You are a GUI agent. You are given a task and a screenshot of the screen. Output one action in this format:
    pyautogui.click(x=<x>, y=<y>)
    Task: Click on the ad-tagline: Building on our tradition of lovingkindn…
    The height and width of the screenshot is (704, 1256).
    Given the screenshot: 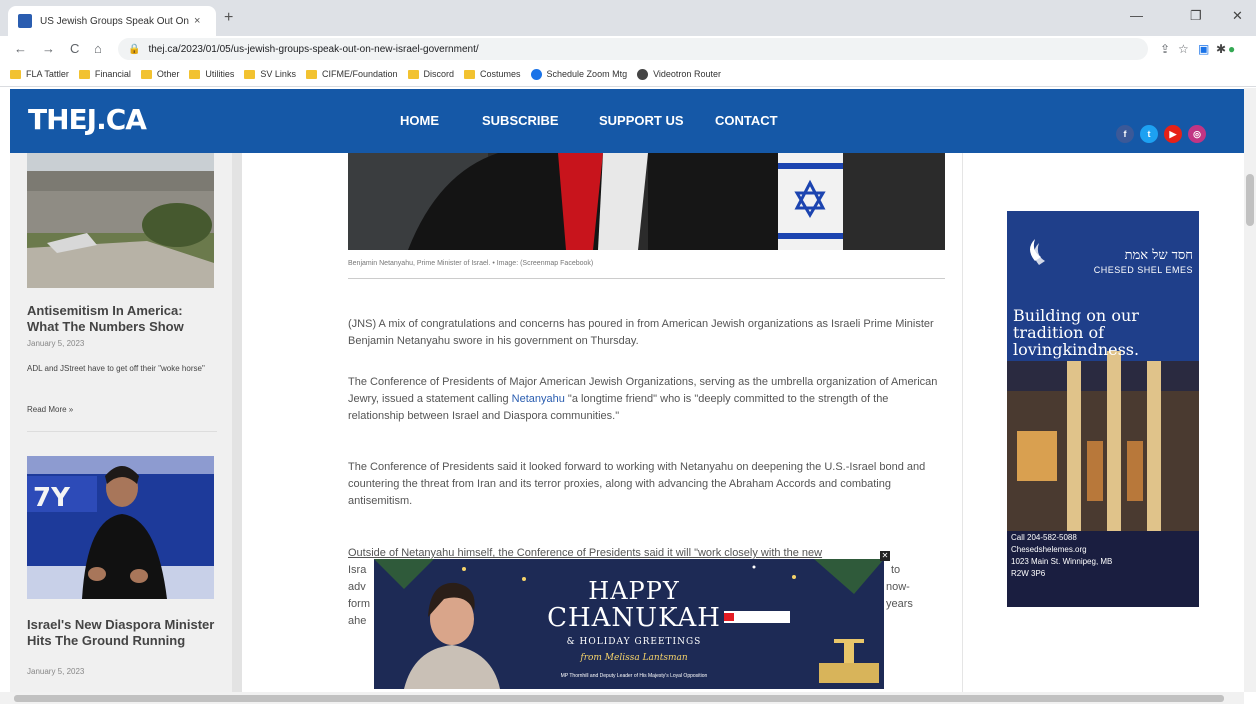 What is the action you would take?
    pyautogui.click(x=1076, y=332)
    